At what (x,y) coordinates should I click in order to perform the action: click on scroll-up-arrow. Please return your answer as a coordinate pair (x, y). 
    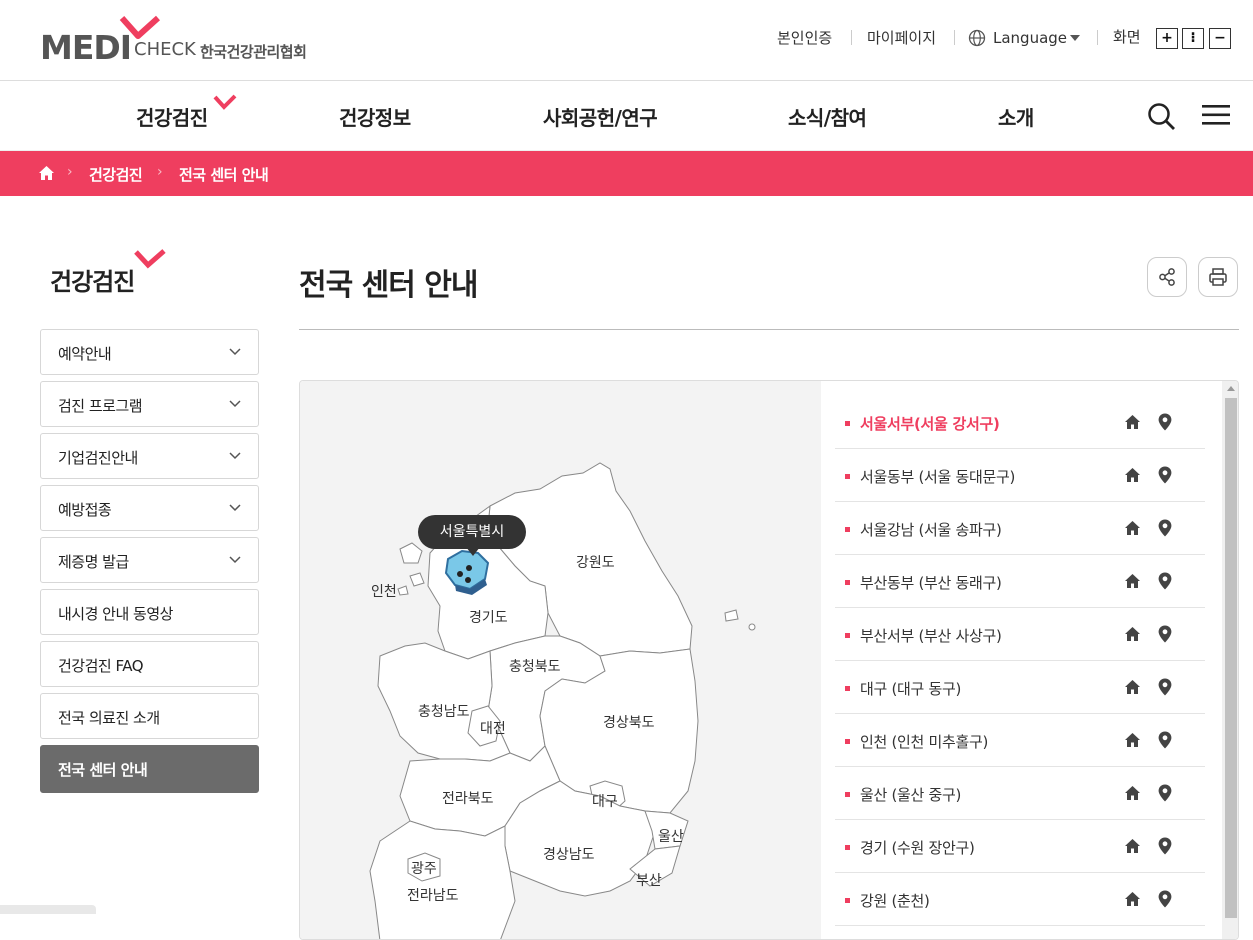
    Looking at the image, I should click on (1231, 388).